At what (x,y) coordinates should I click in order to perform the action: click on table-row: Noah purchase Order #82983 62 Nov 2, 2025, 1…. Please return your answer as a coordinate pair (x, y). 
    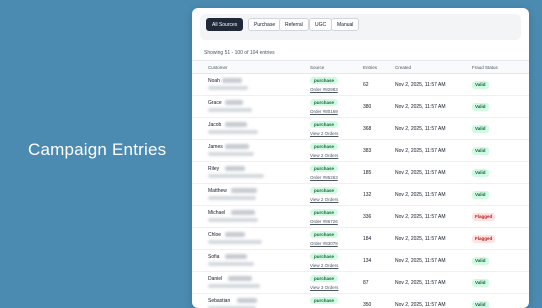
    Looking at the image, I should click on (360, 85).